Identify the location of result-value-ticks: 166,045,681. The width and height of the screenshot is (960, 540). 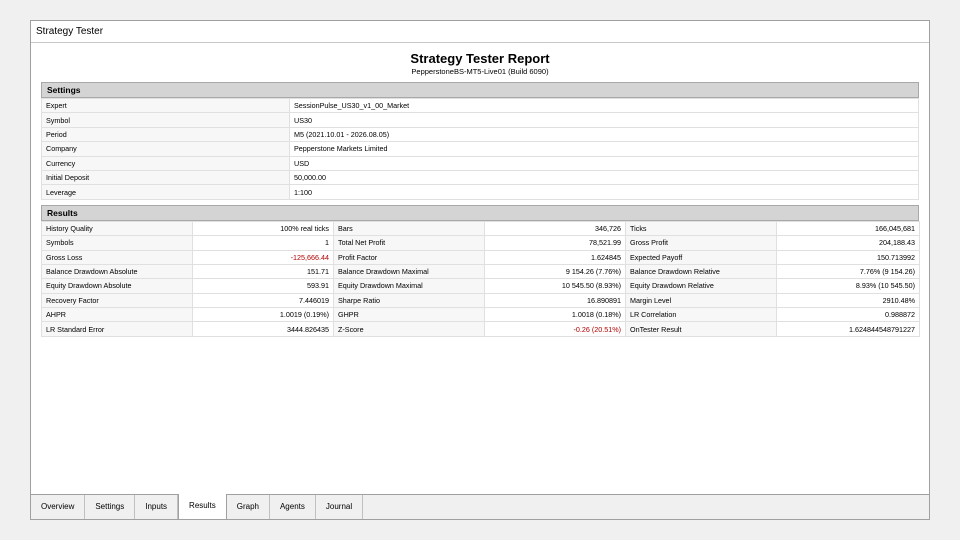
(848, 228).